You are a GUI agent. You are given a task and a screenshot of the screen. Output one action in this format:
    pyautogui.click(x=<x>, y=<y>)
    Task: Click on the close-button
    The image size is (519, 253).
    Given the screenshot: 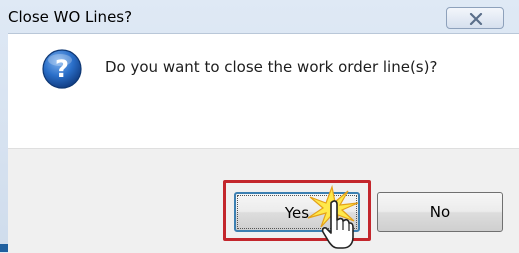 What is the action you would take?
    pyautogui.click(x=475, y=18)
    